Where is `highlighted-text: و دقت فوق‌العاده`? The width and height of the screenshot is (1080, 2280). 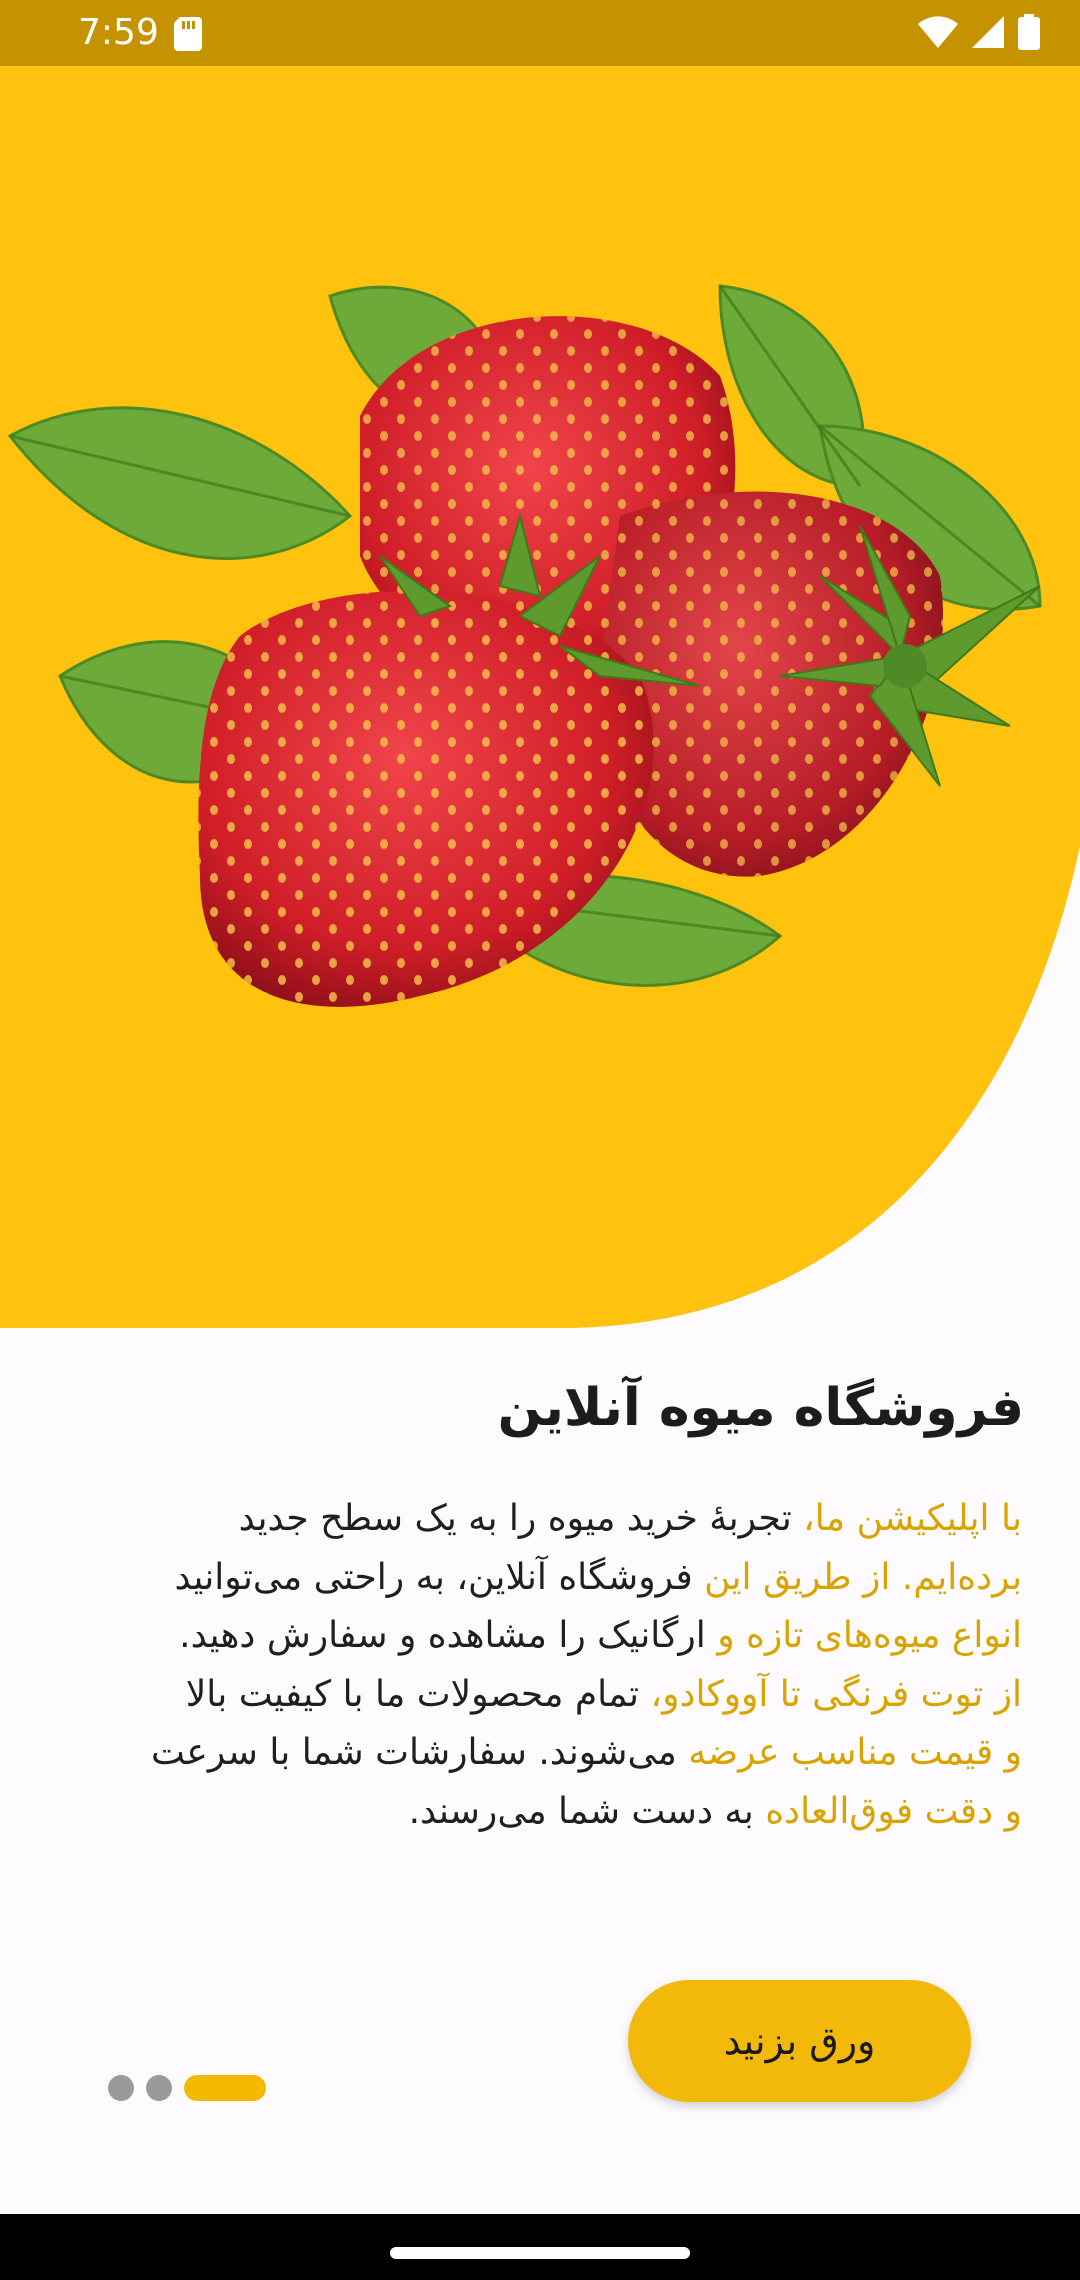
highlighted-text: و دقت فوق‌العاده is located at coordinates (887, 1811).